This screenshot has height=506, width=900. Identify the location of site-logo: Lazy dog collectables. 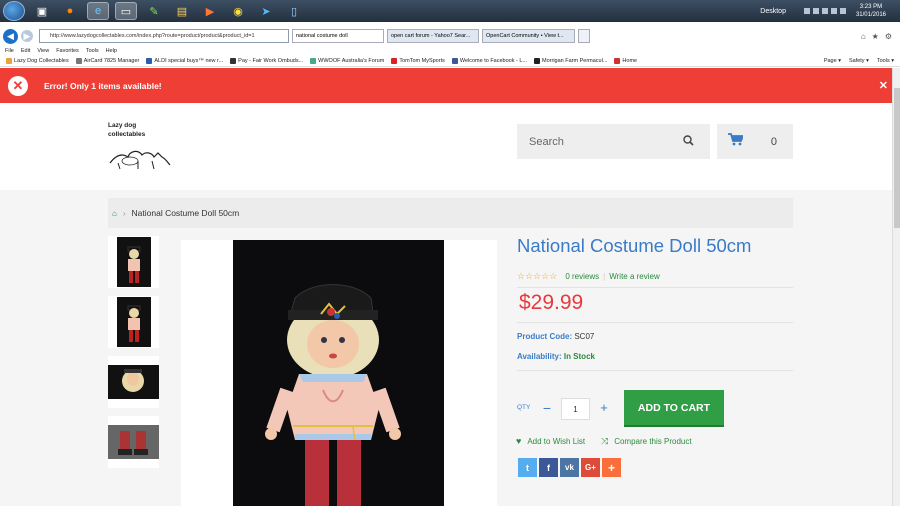
(143, 148).